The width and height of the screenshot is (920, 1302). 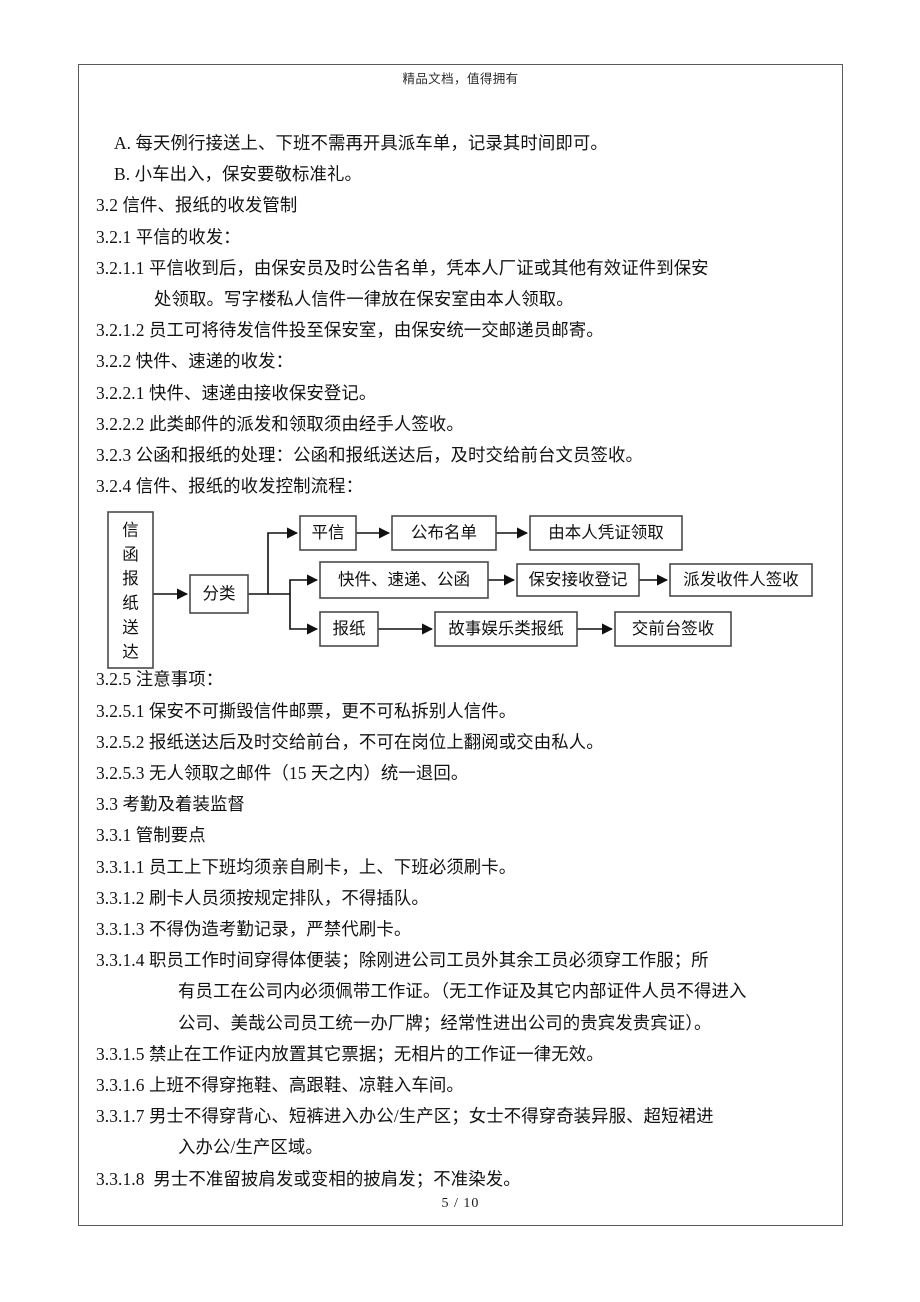 What do you see at coordinates (350, 330) in the screenshot?
I see `text-line: 3.2.1.2 员工可将待发信件投至保安室，由保安统一交邮递员邮寄。` at bounding box center [350, 330].